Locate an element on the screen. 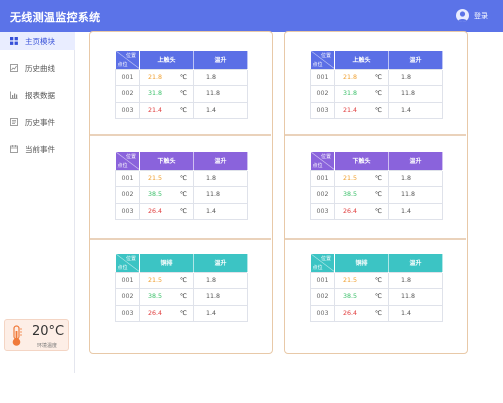  sidebar-item-home: 主页模块 is located at coordinates (37, 41).